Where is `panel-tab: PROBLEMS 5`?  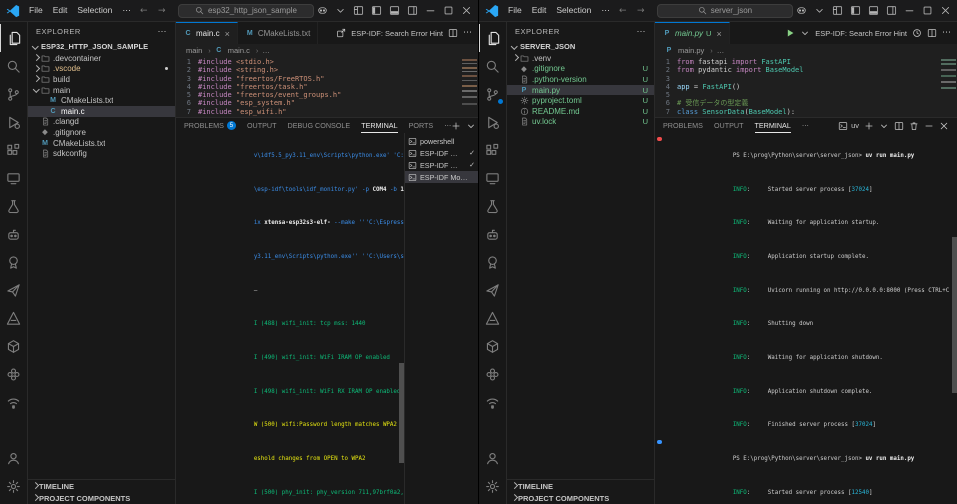 panel-tab: PROBLEMS 5 is located at coordinates (210, 125).